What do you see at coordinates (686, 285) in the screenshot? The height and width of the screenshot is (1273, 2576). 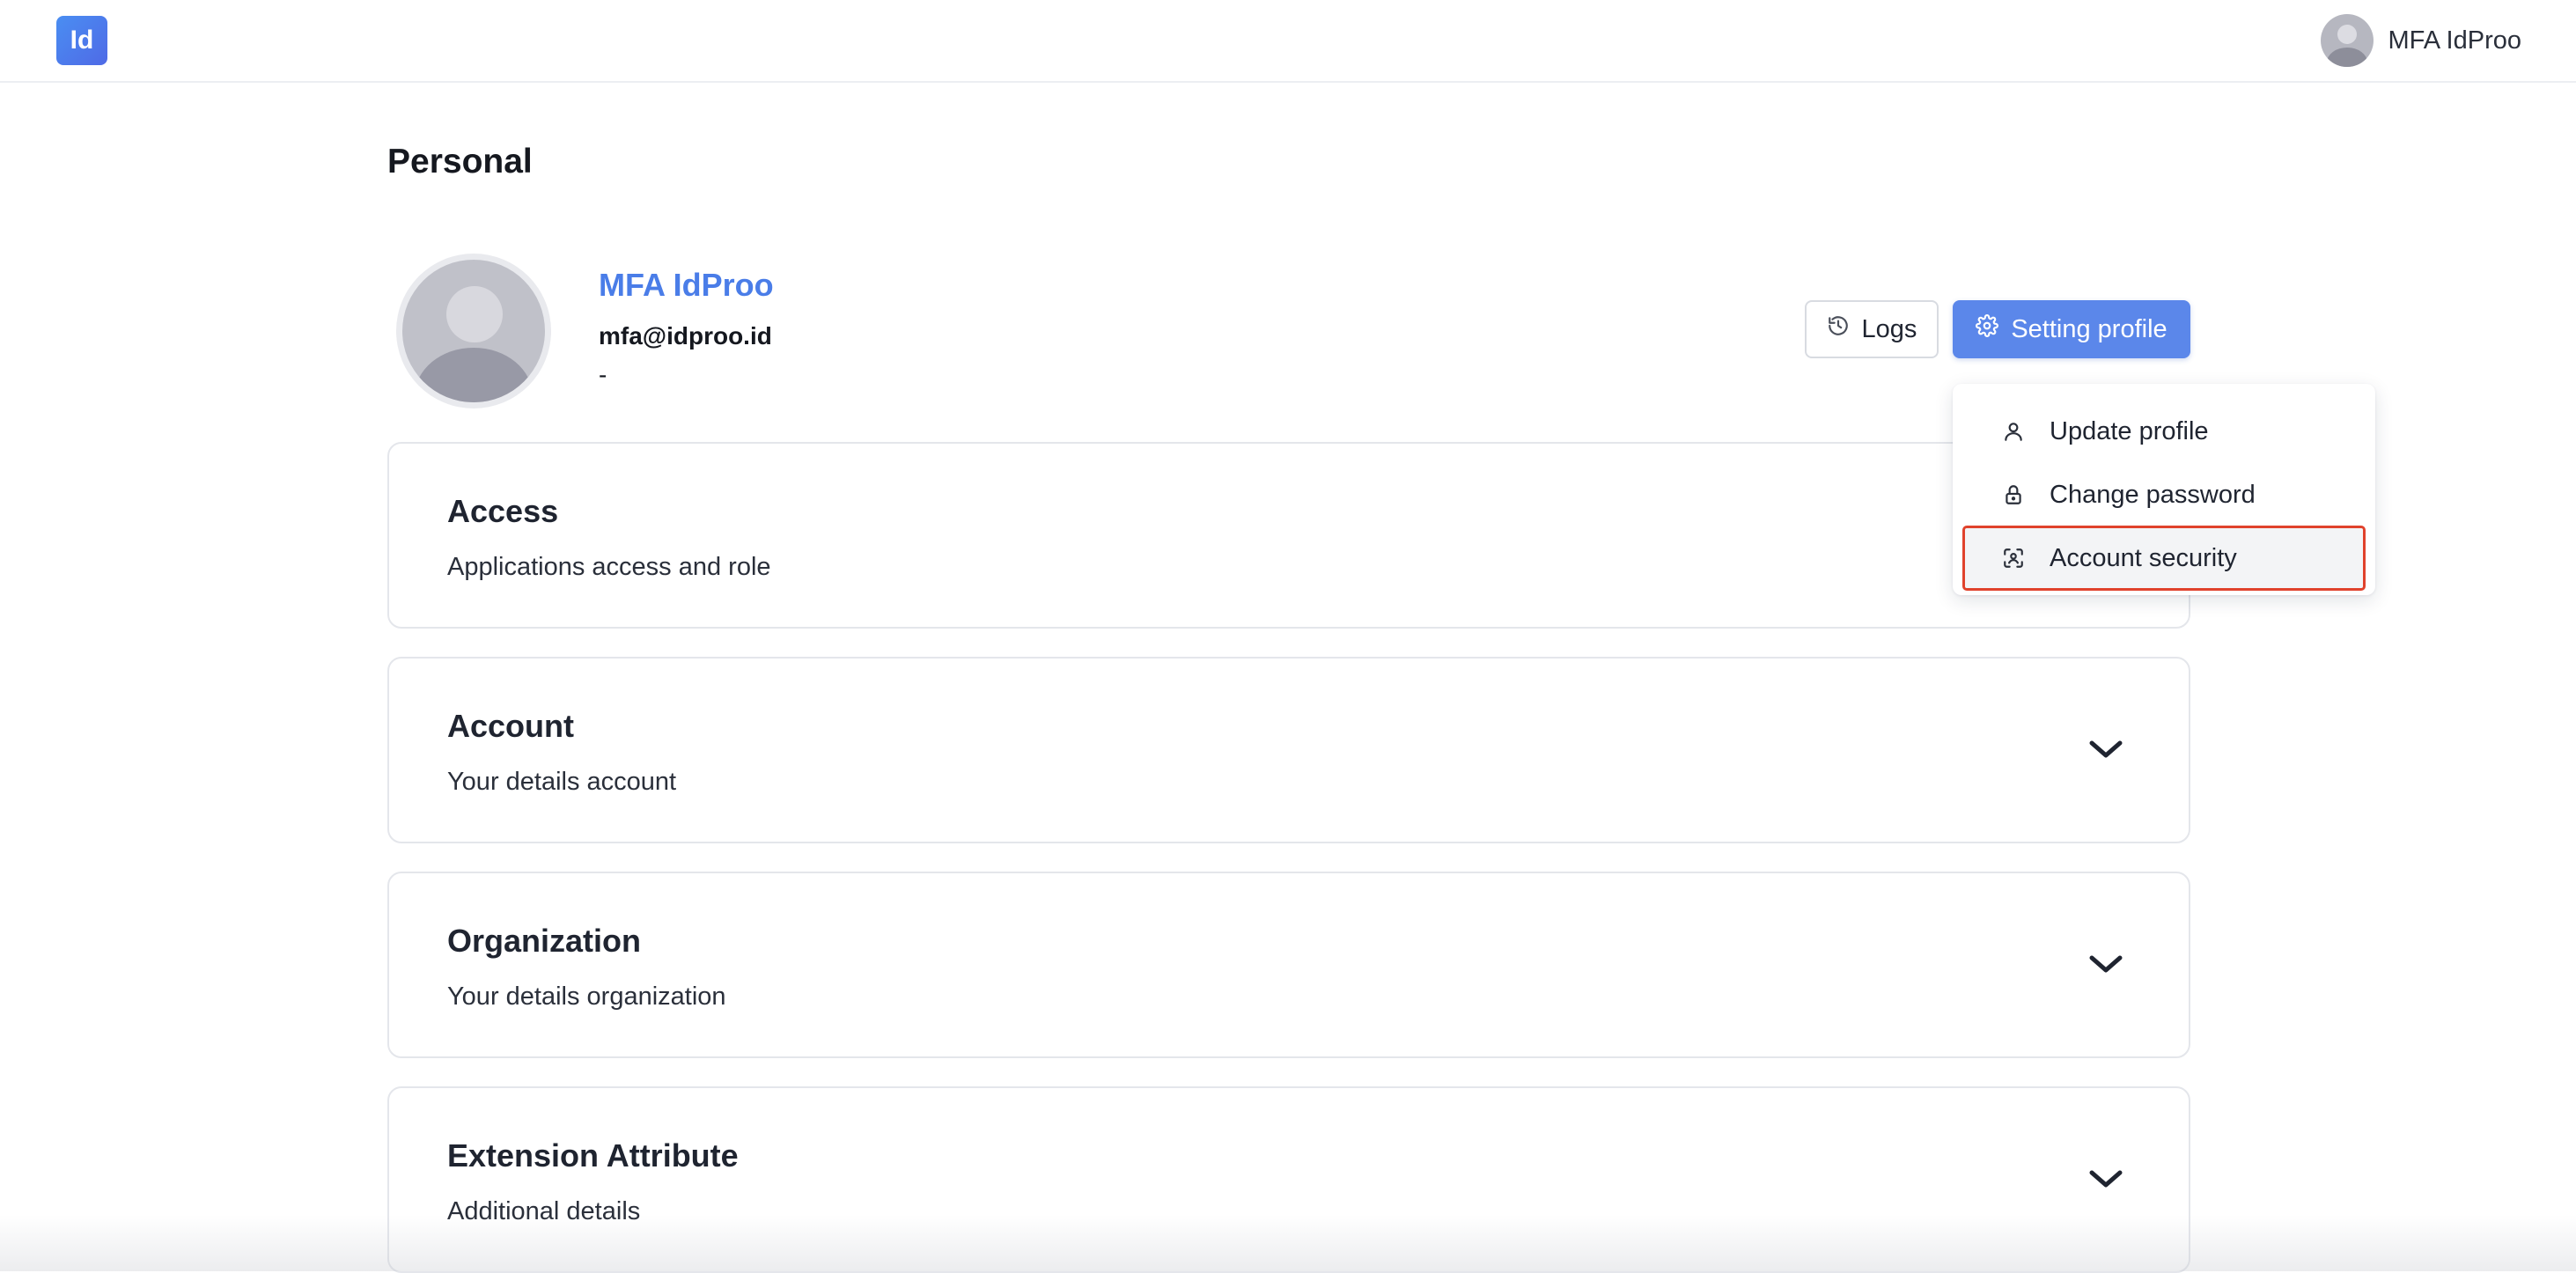 I see `profile-name: MFA IdProo` at bounding box center [686, 285].